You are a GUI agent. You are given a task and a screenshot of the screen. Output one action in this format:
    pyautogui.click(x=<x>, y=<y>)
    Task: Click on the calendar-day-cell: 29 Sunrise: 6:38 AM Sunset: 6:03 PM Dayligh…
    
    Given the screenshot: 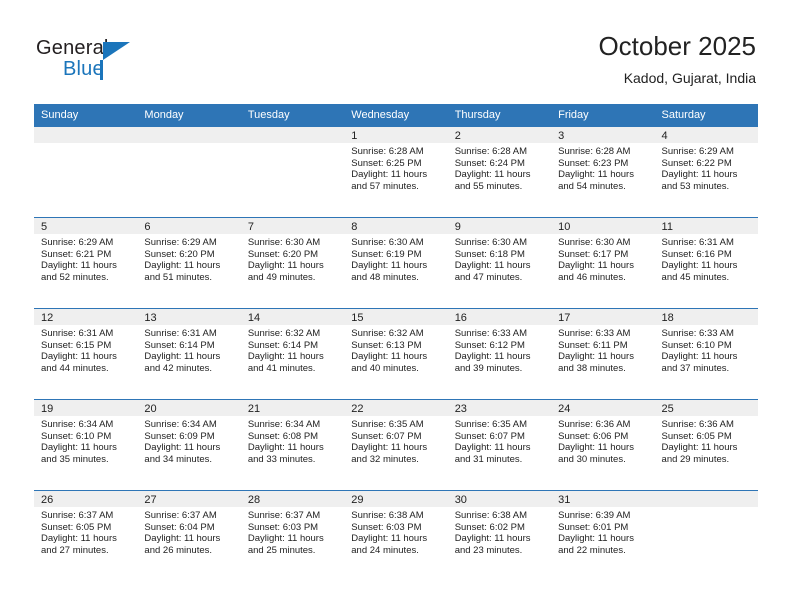 What is the action you would take?
    pyautogui.click(x=396, y=535)
    